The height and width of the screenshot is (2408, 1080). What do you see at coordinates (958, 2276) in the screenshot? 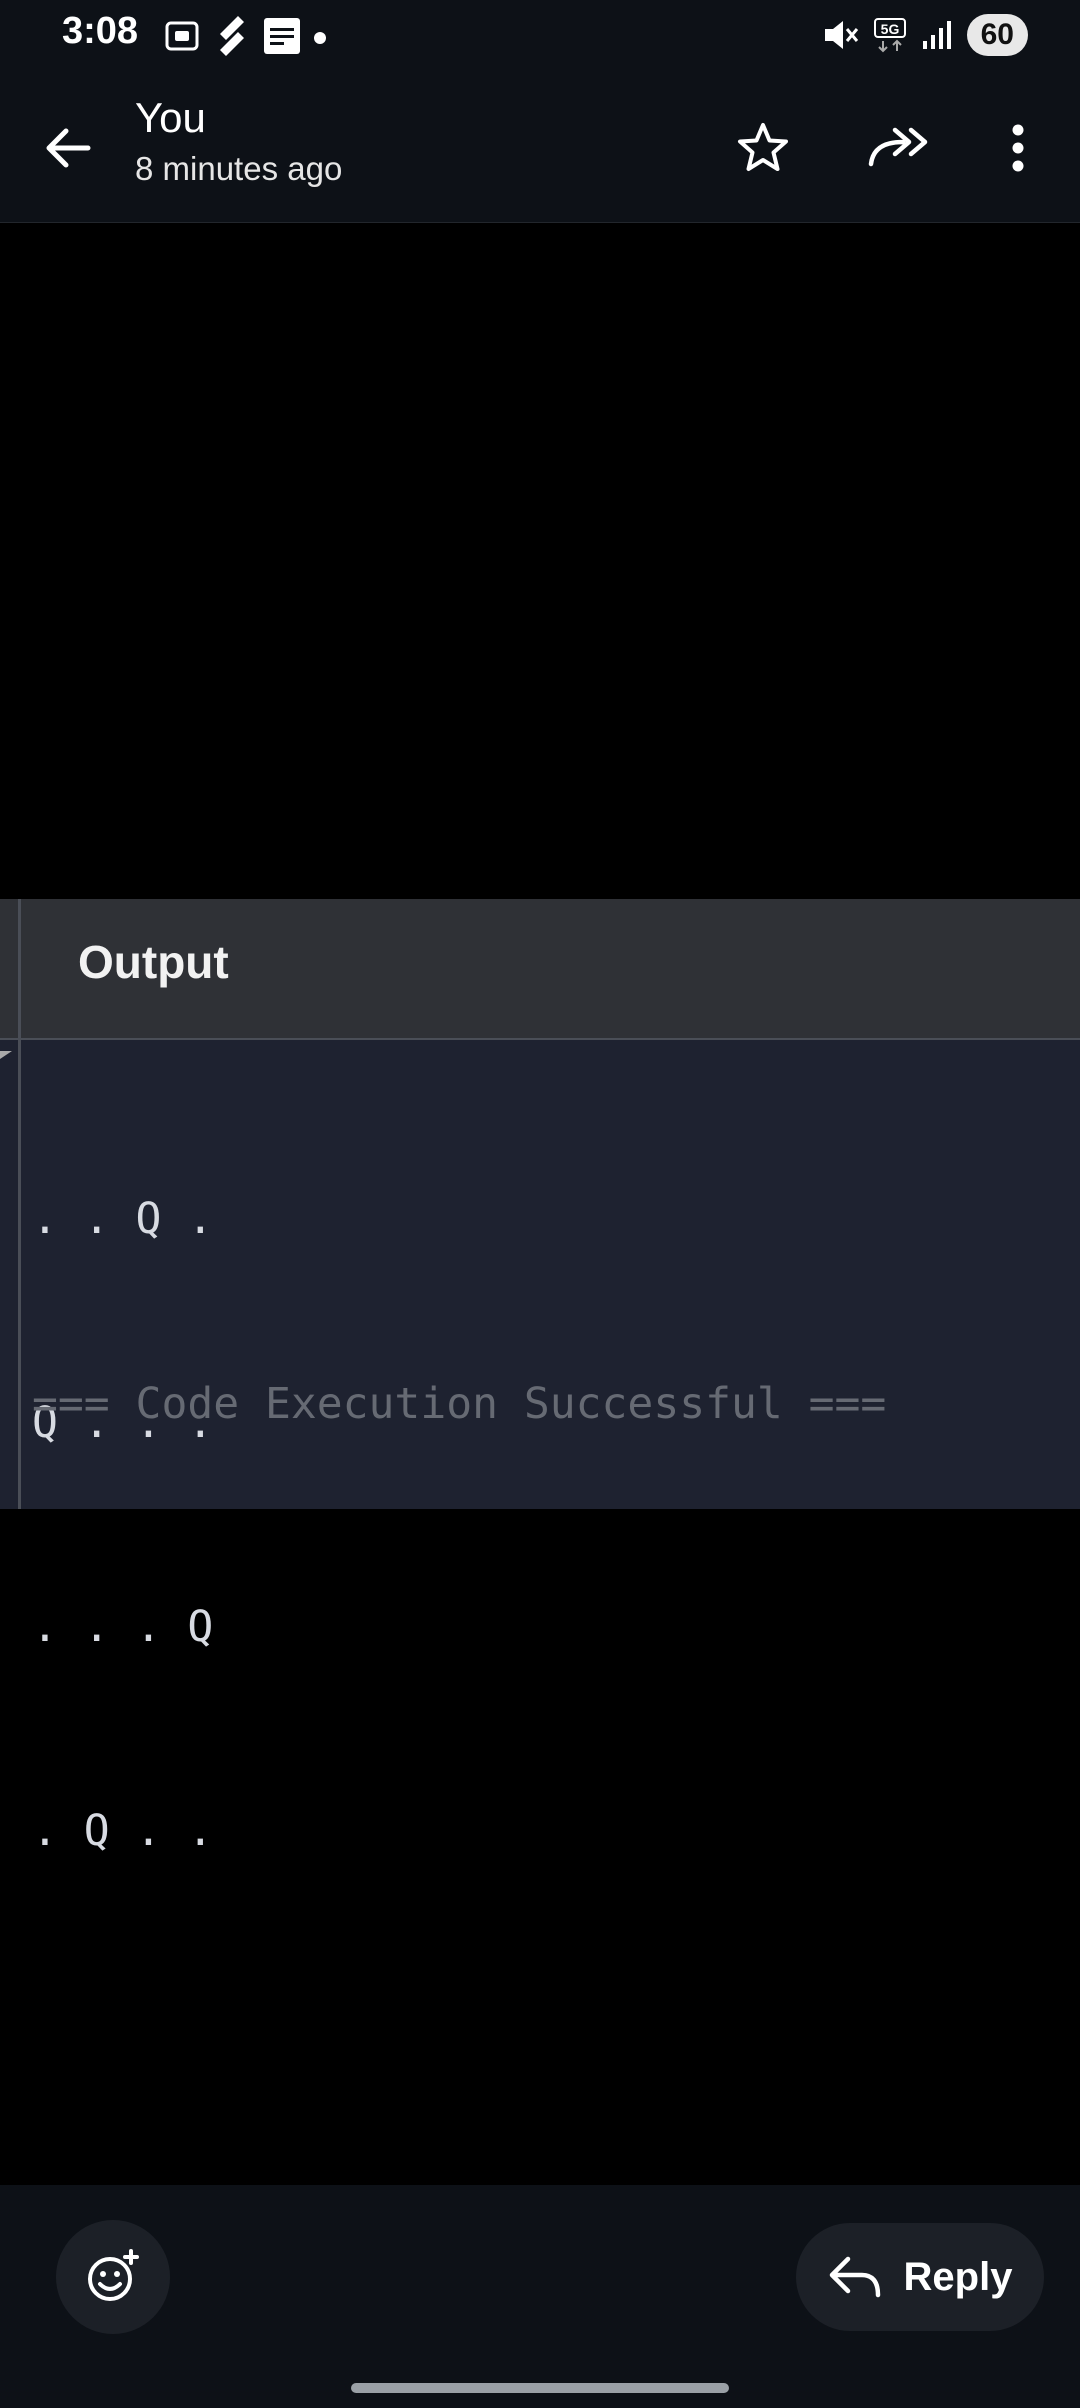
I see `reply-label: Reply` at bounding box center [958, 2276].